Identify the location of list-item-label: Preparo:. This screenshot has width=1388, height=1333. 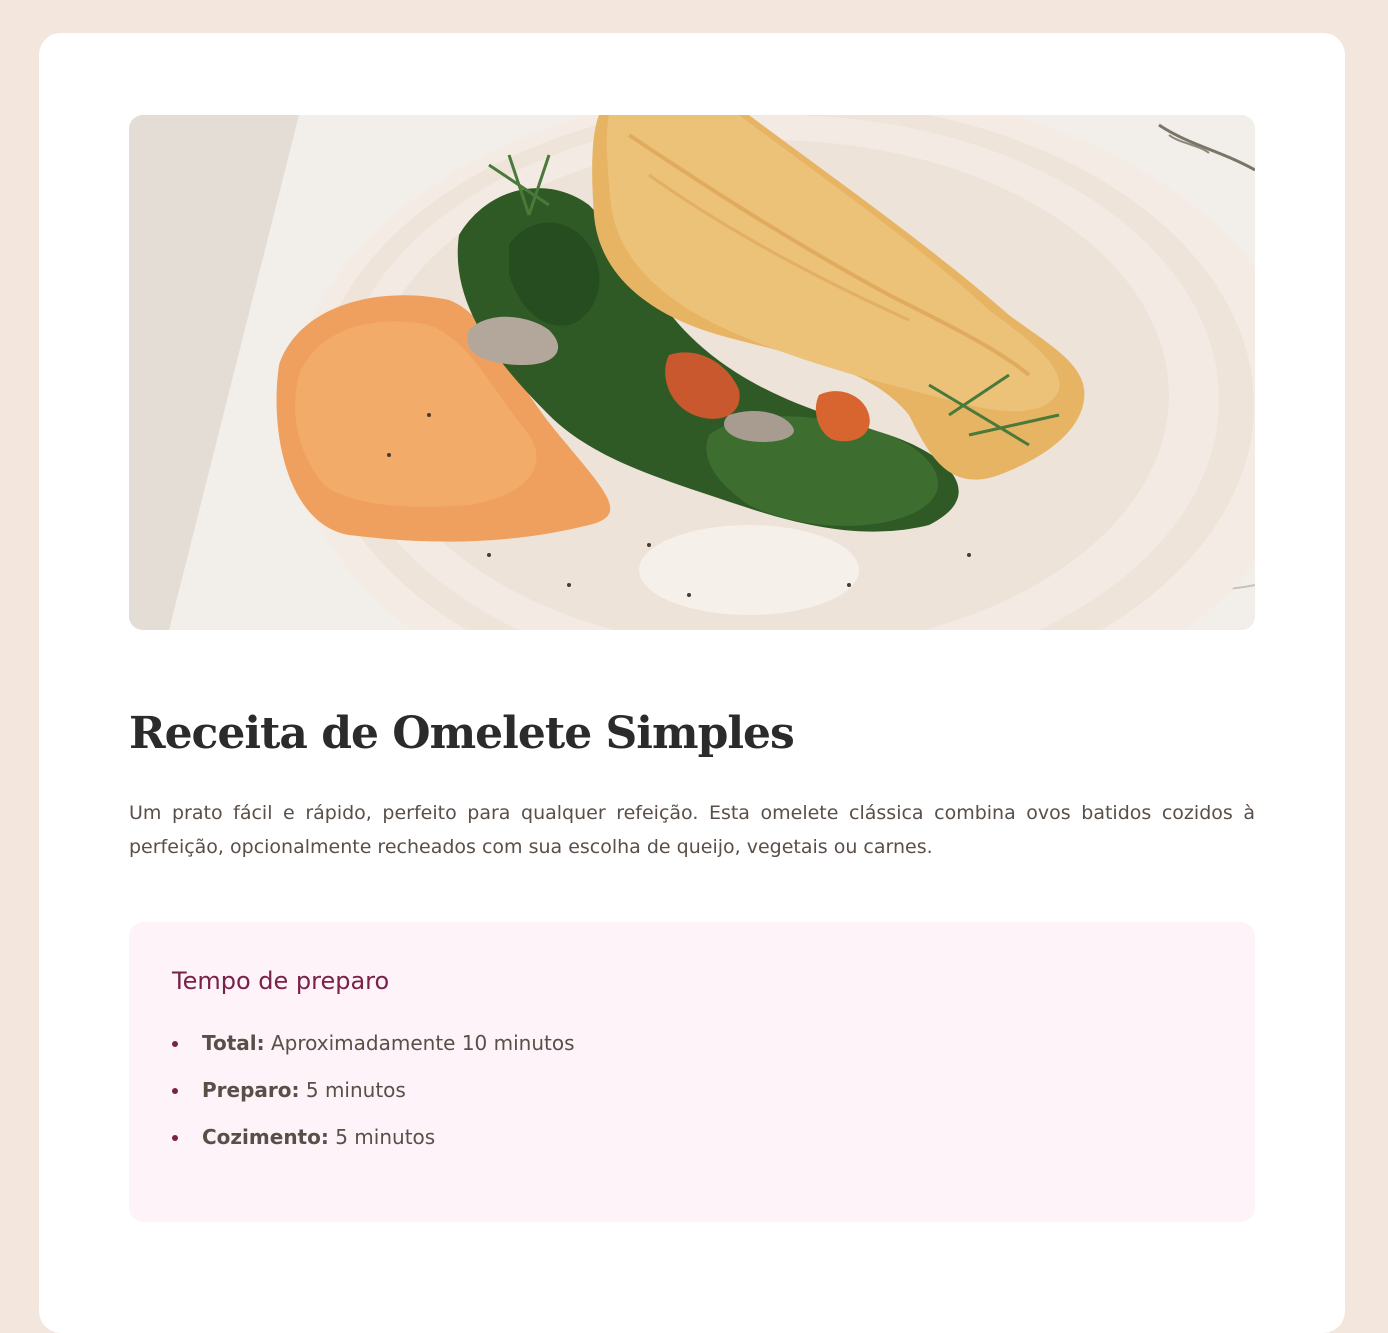
(251, 1090).